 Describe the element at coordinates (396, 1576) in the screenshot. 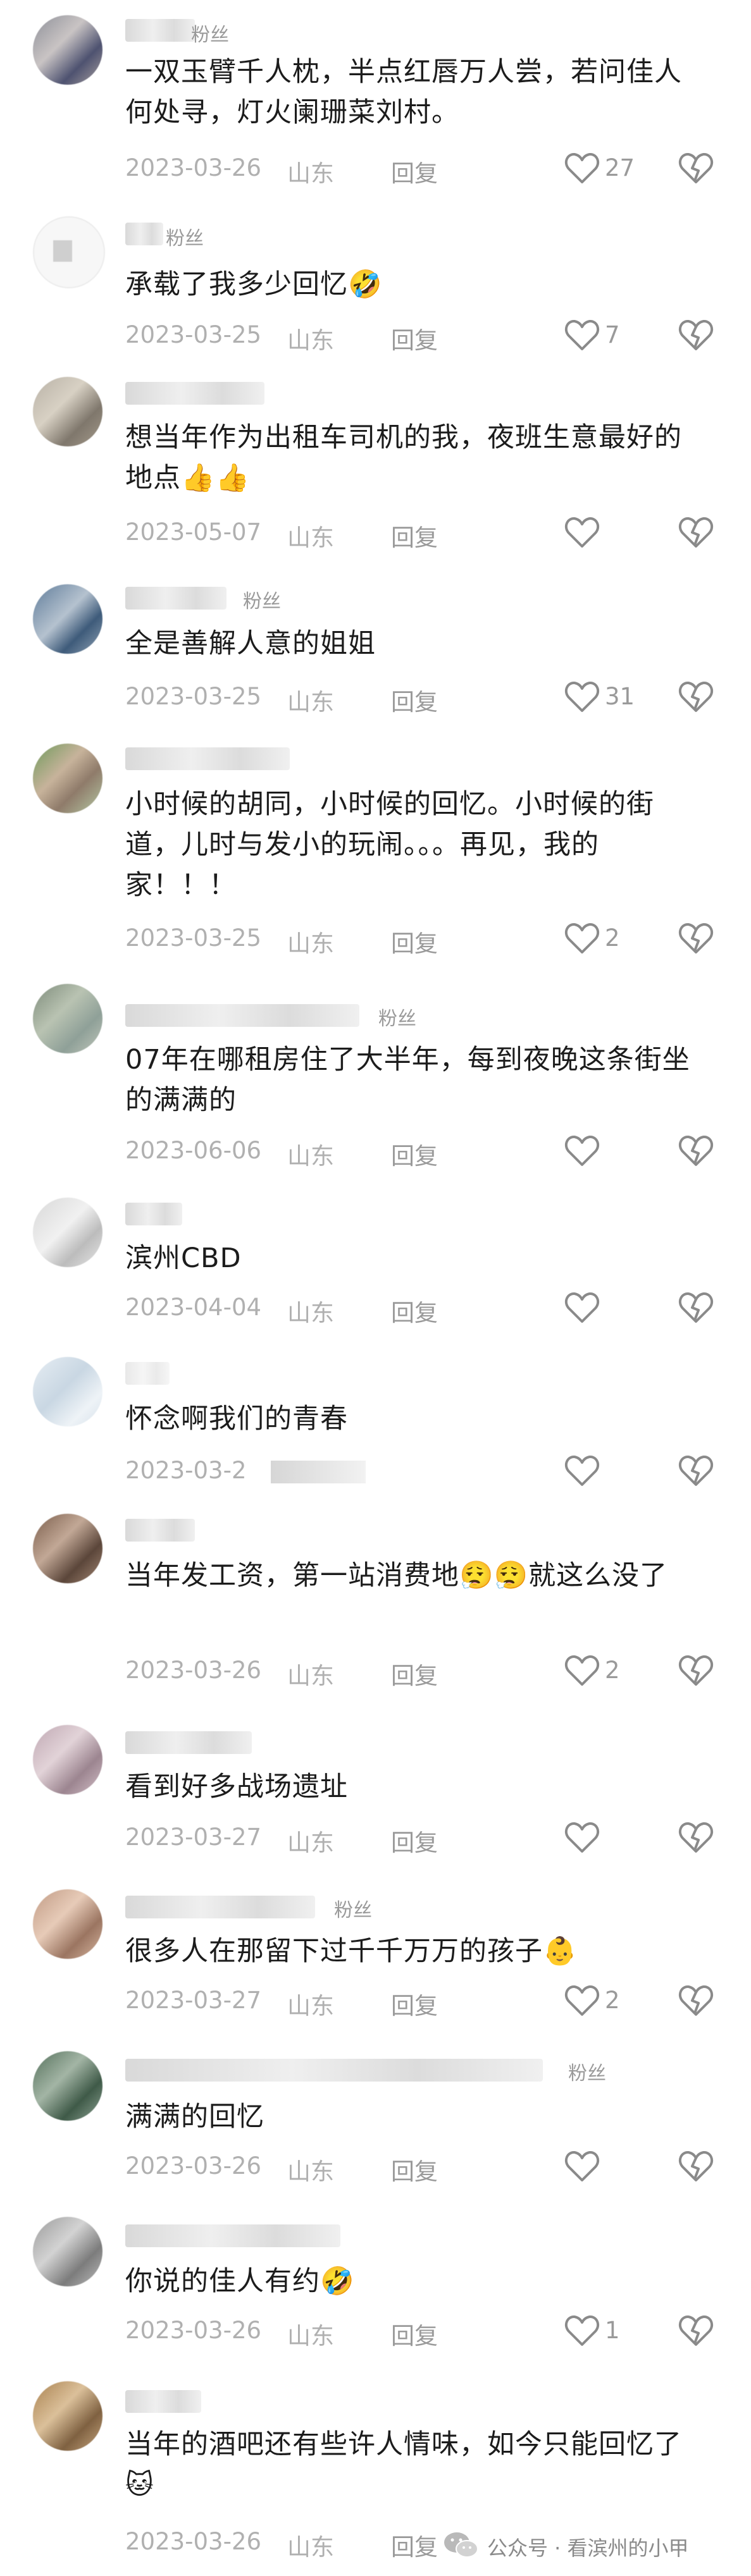

I see `comment-text: 当年发工资，第一站消费地😮‍💨😮‍💨就这么没了` at that location.